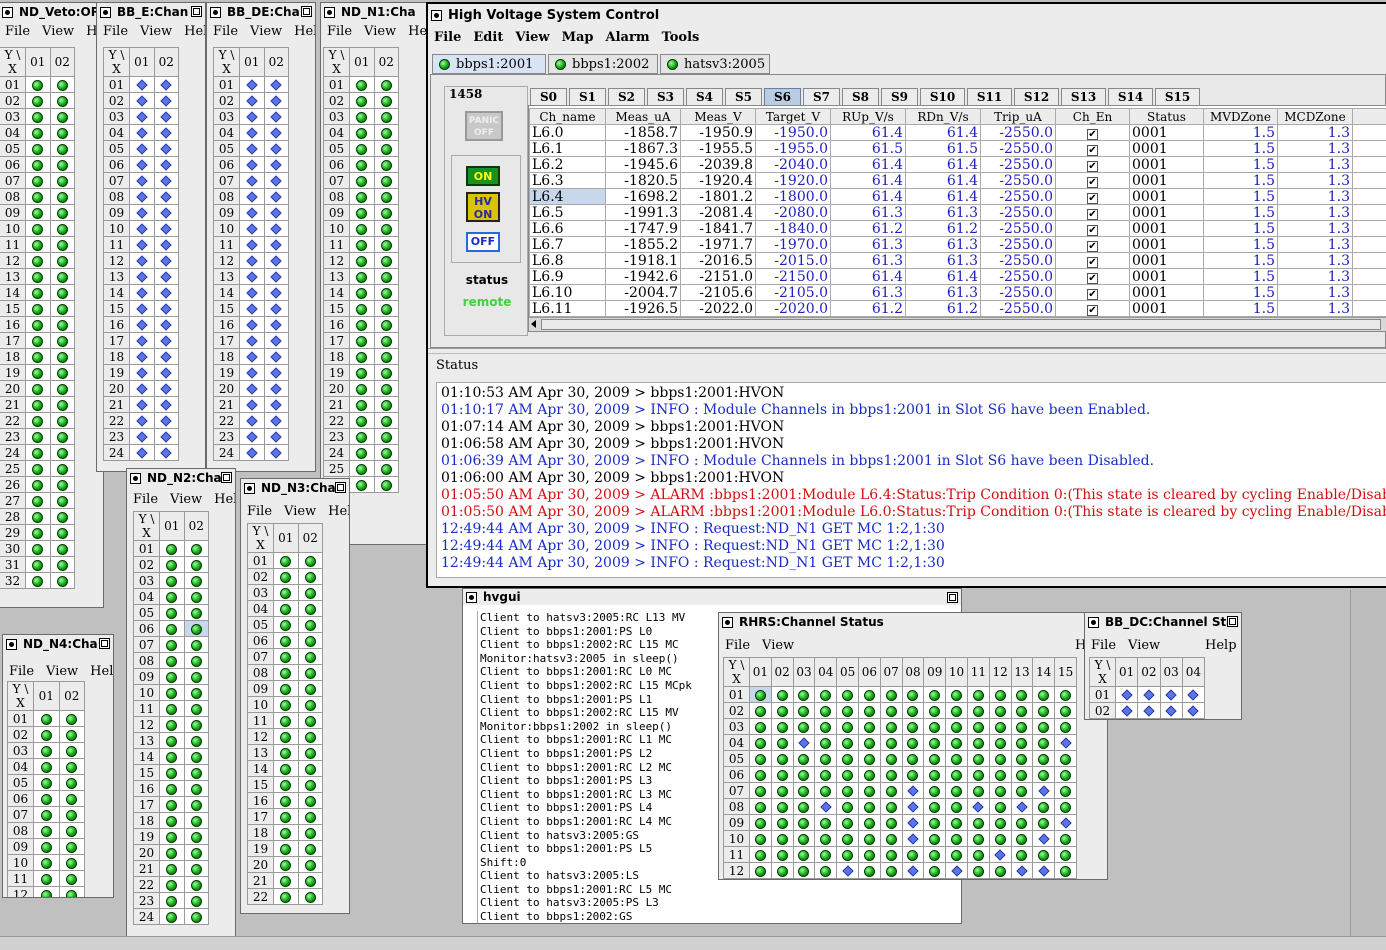 This screenshot has width=1386, height=950. Describe the element at coordinates (567, 292) in the screenshot. I see `table-cell: L6.10` at that location.